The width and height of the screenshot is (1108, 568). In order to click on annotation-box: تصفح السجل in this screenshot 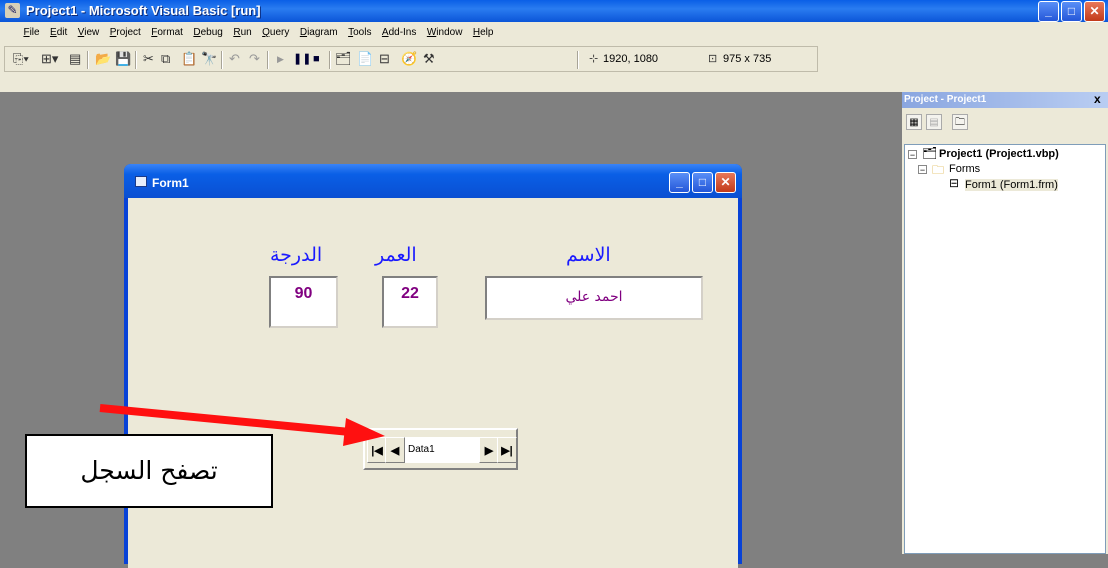, I will do `click(149, 471)`.